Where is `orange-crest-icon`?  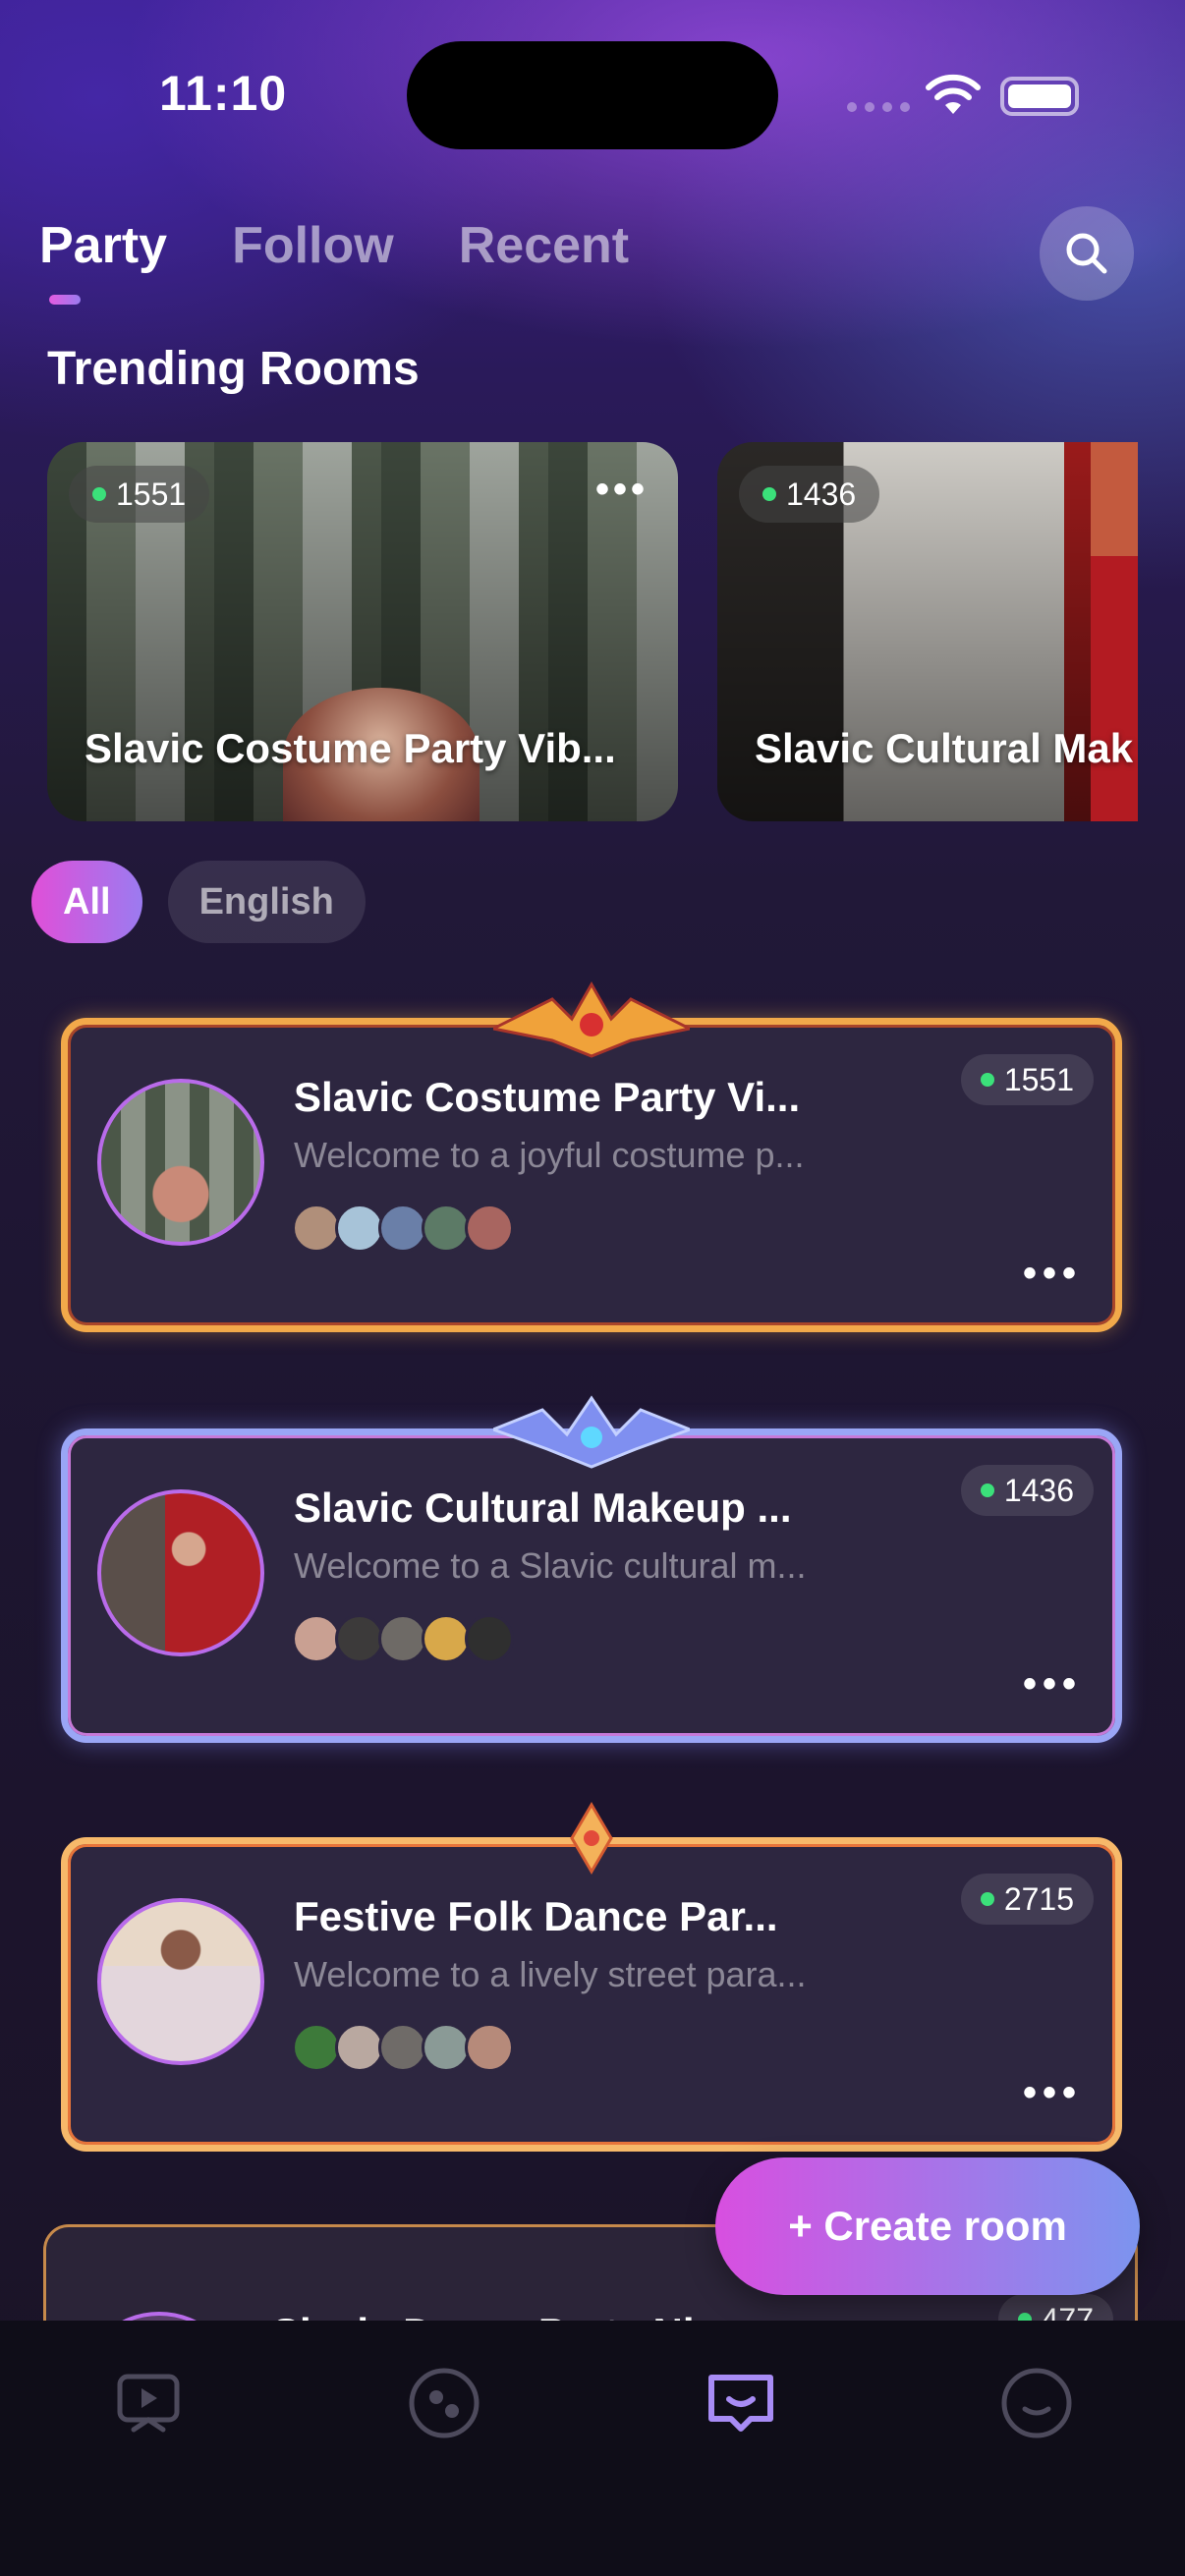 orange-crest-icon is located at coordinates (592, 1838).